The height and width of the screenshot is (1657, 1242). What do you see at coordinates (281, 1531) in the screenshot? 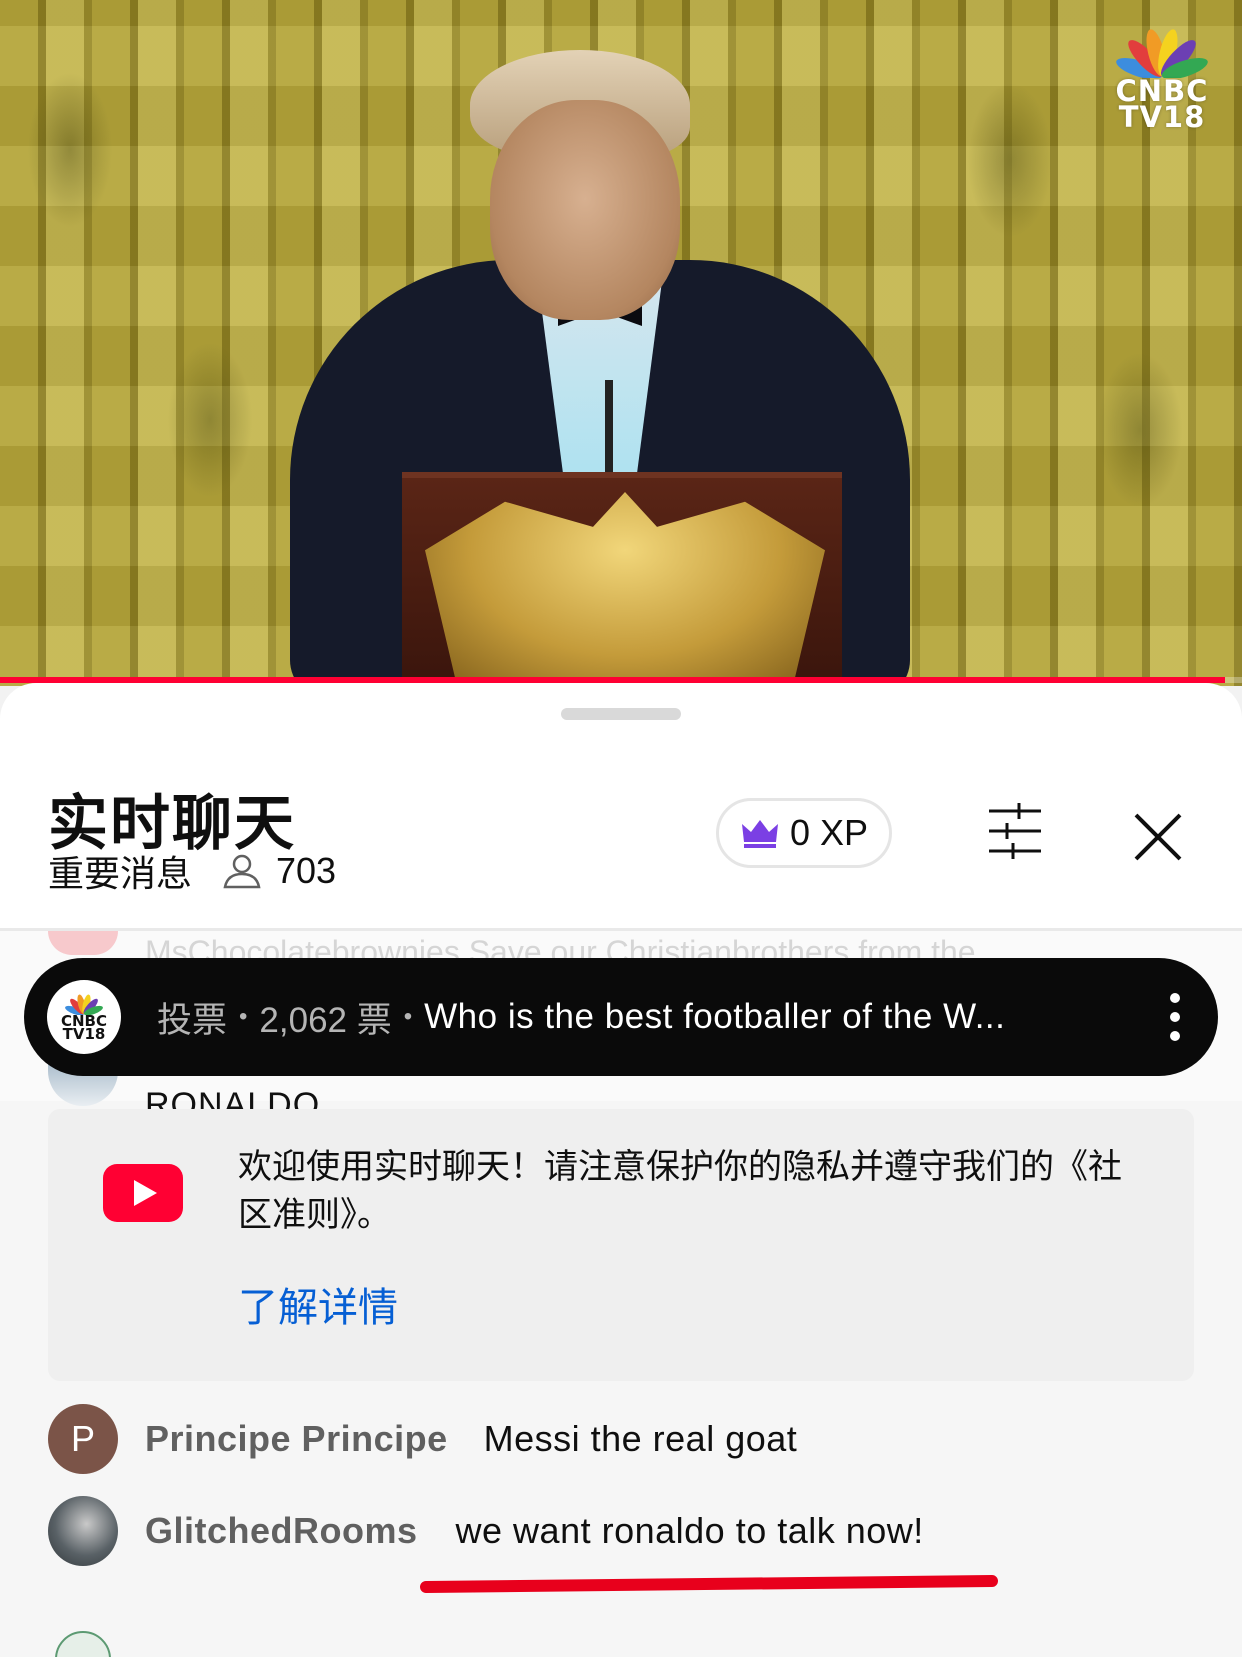
I see `message-author: GlitchedRooms` at bounding box center [281, 1531].